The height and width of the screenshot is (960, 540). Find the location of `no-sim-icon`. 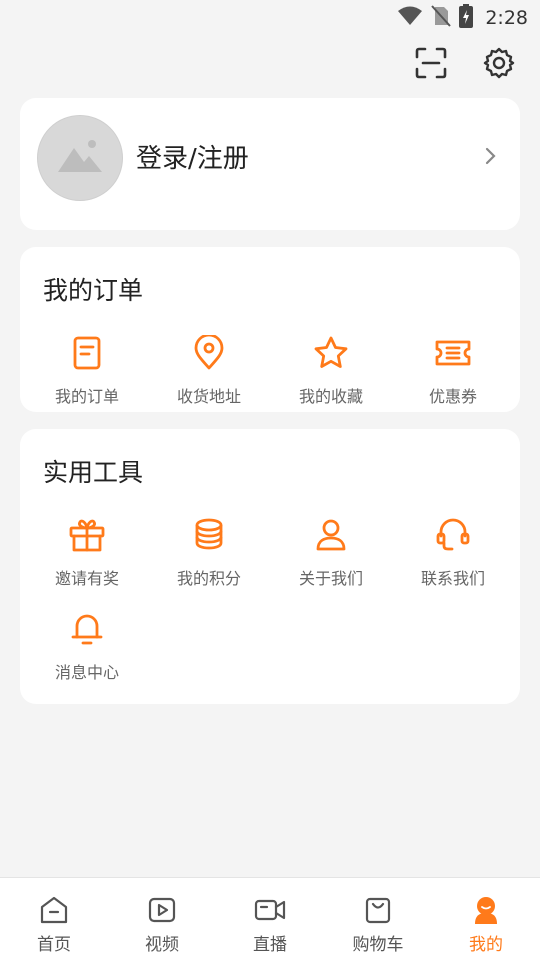

no-sim-icon is located at coordinates (441, 18).